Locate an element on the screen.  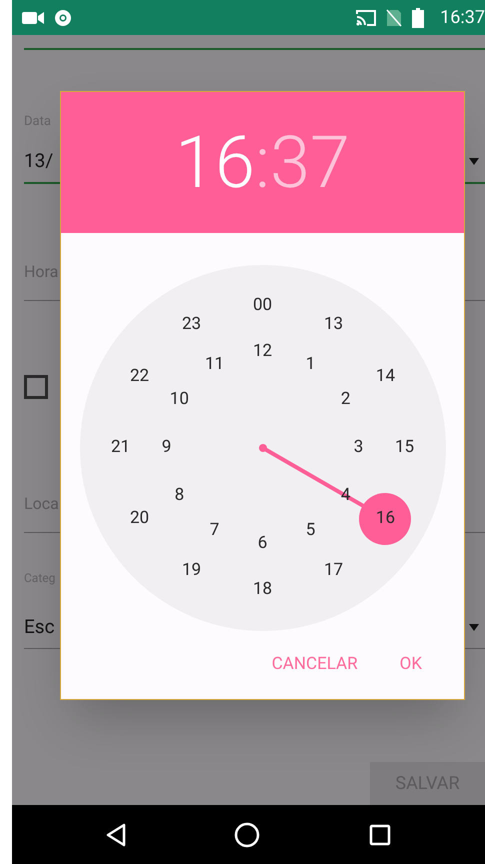
recent-apps-icon is located at coordinates (379, 835).